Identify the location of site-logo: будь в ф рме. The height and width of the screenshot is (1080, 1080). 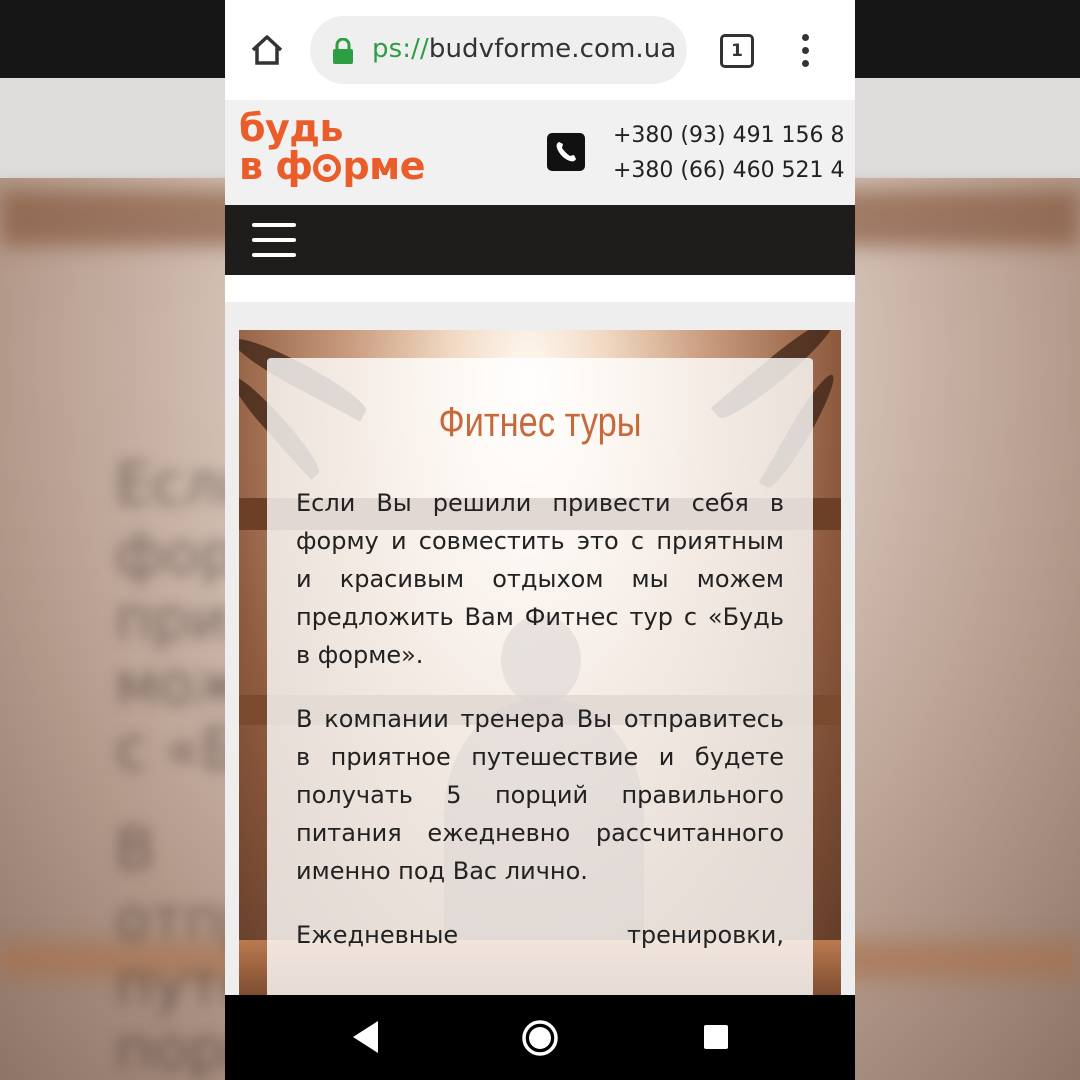
(344, 147).